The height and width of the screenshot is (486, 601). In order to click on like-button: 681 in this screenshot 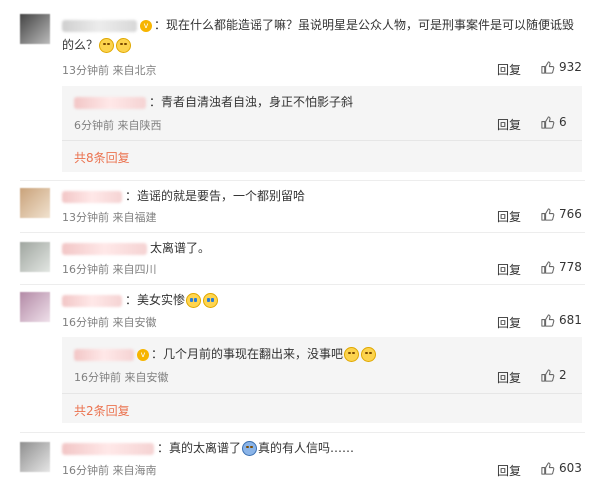, I will do `click(561, 320)`.